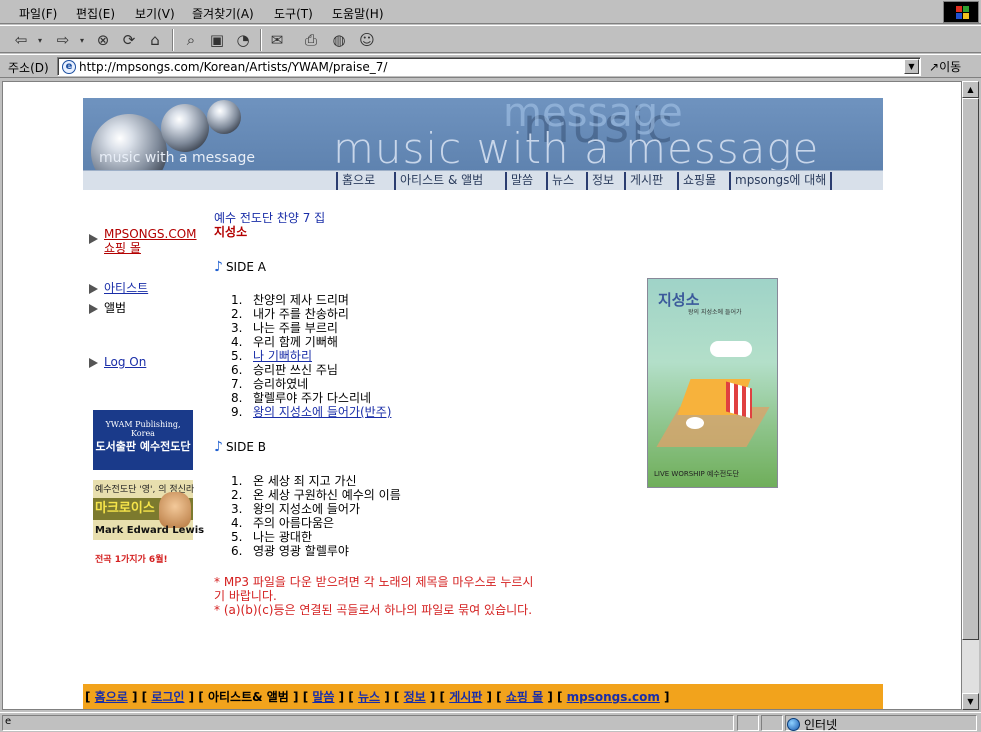  I want to click on nav-news: 뉴스, so click(562, 181).